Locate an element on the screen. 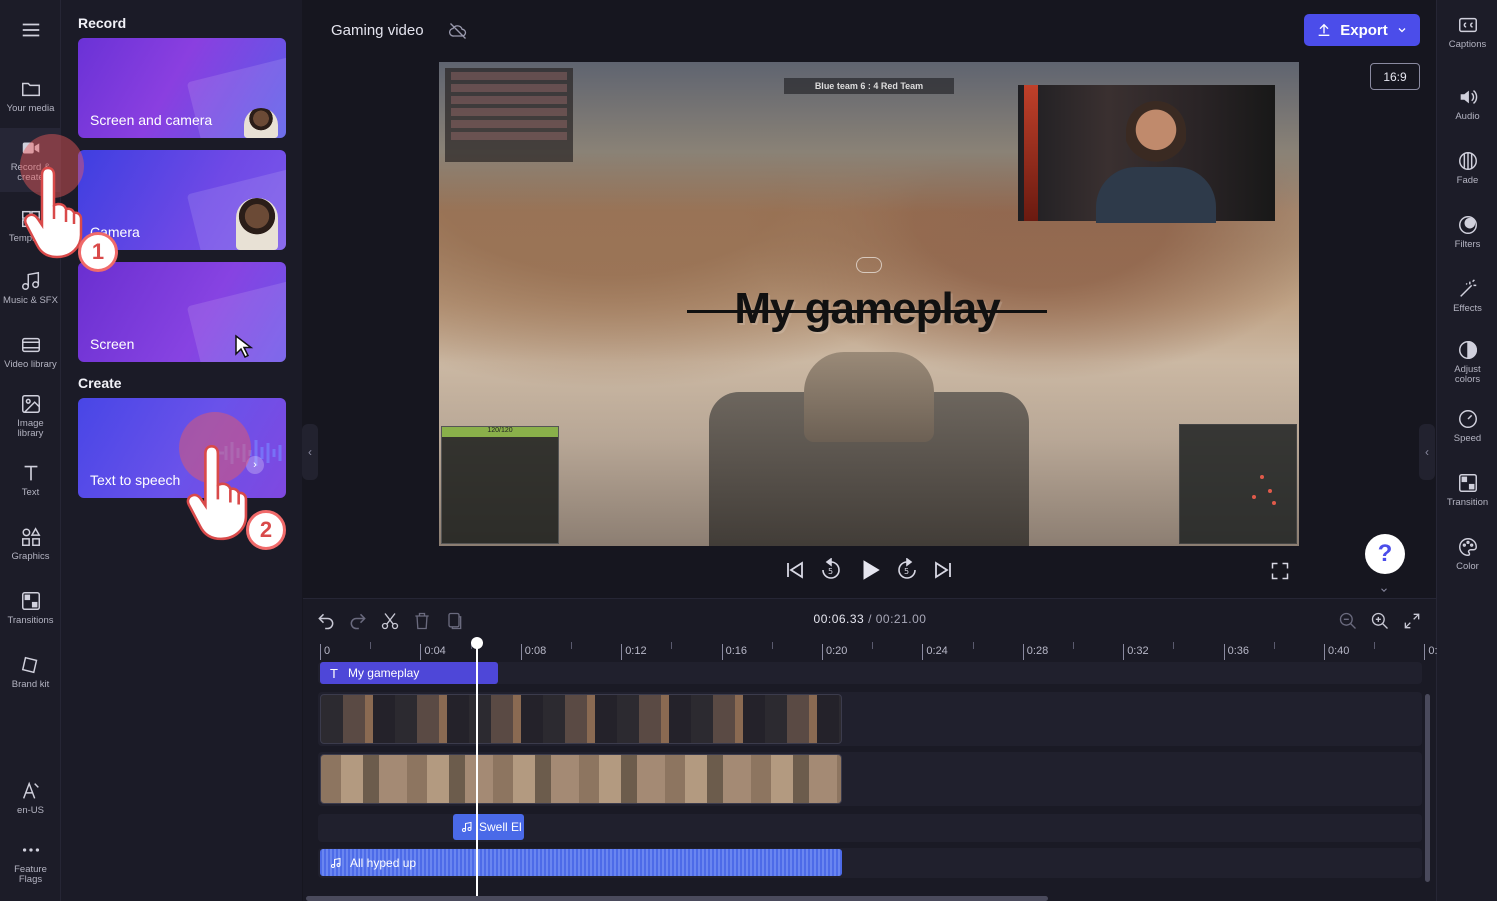 Image resolution: width=1497 pixels, height=901 pixels. ruler-tick-label: 0:12 is located at coordinates (636, 651).